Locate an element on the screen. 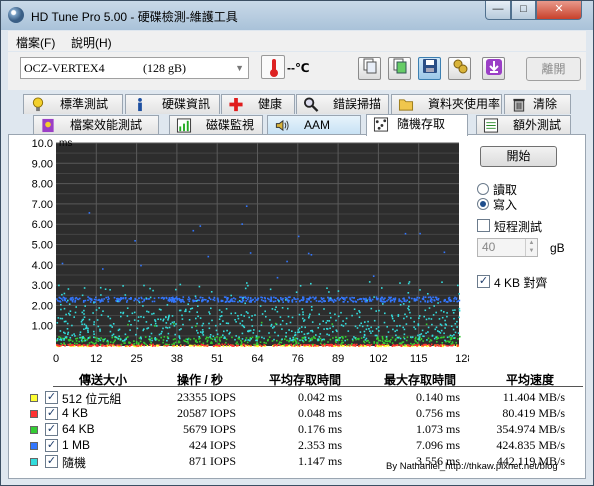 This screenshot has height=486, width=594. title-bar: HD Tune Pro 5.00 - 硬碟檢測-維護工具 — □ ✕ is located at coordinates (297, 15).